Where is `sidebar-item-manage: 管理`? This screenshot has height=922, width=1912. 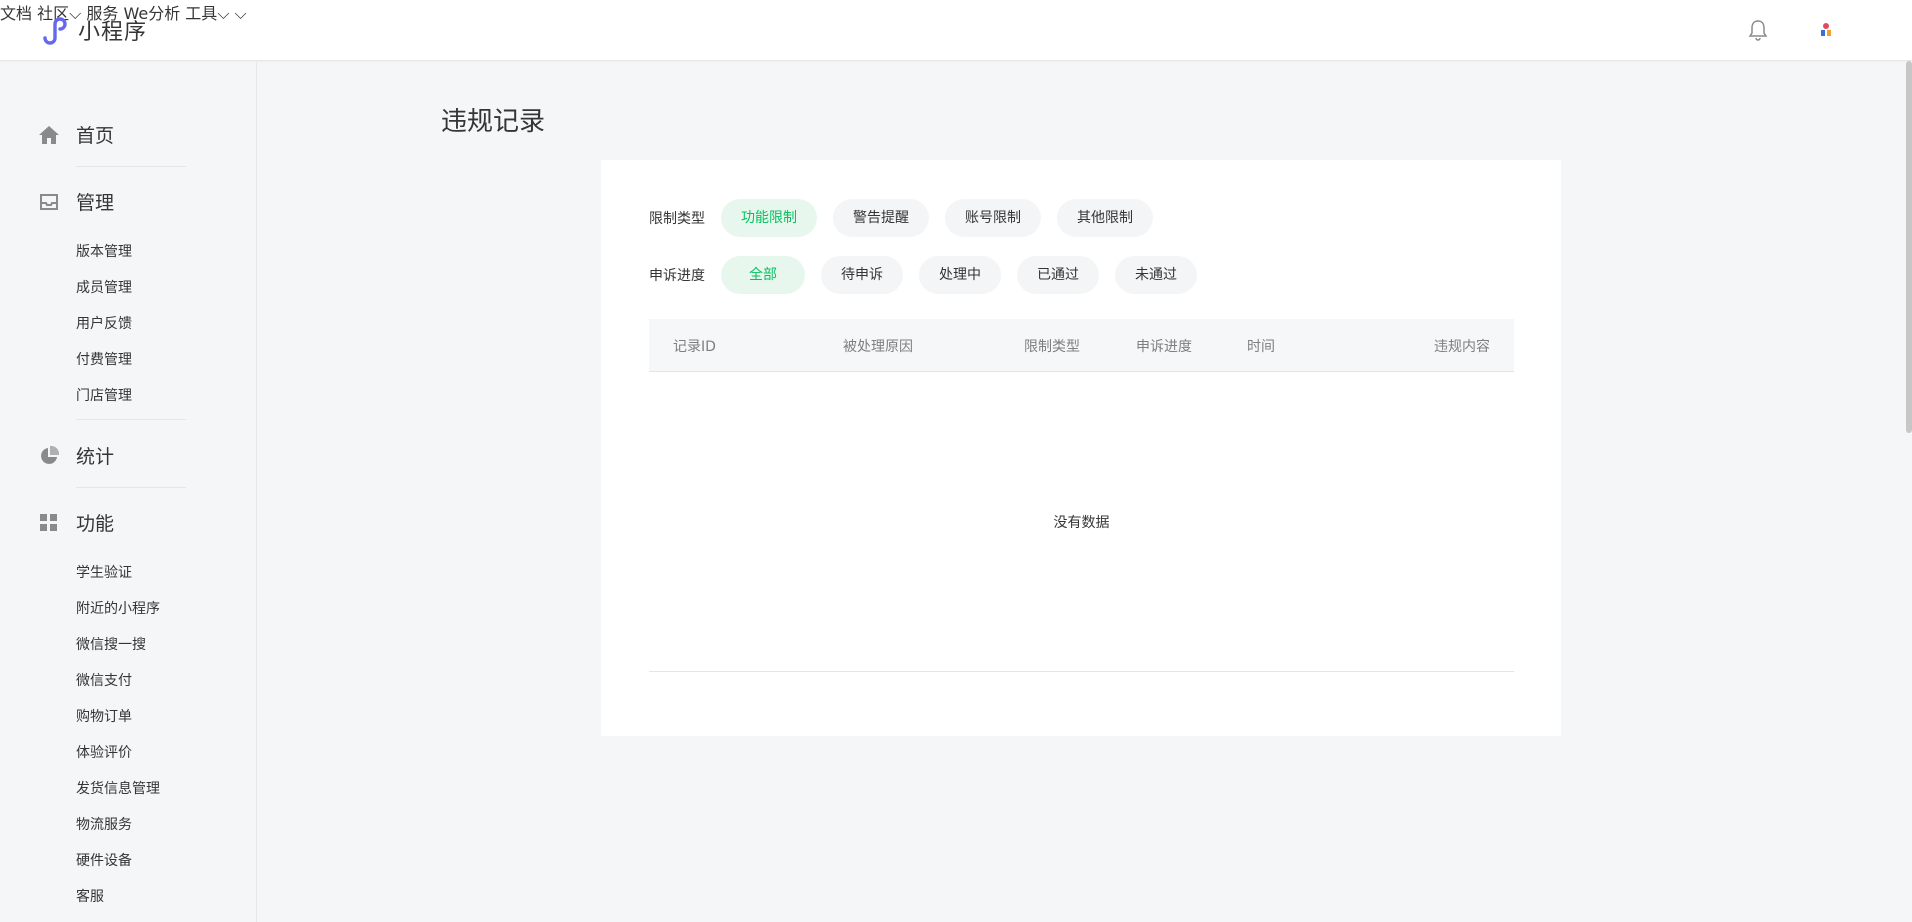 sidebar-item-manage: 管理 is located at coordinates (76, 201).